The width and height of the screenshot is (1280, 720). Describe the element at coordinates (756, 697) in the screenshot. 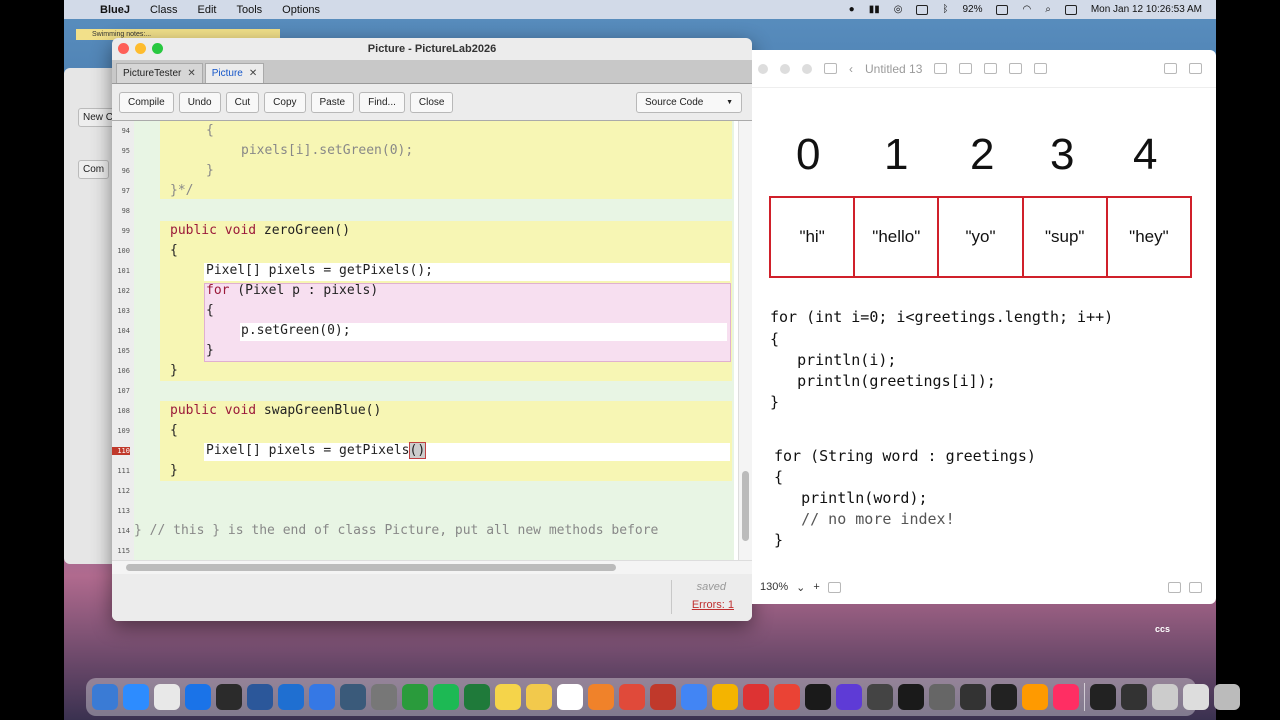

I see `reminders-icon` at that location.